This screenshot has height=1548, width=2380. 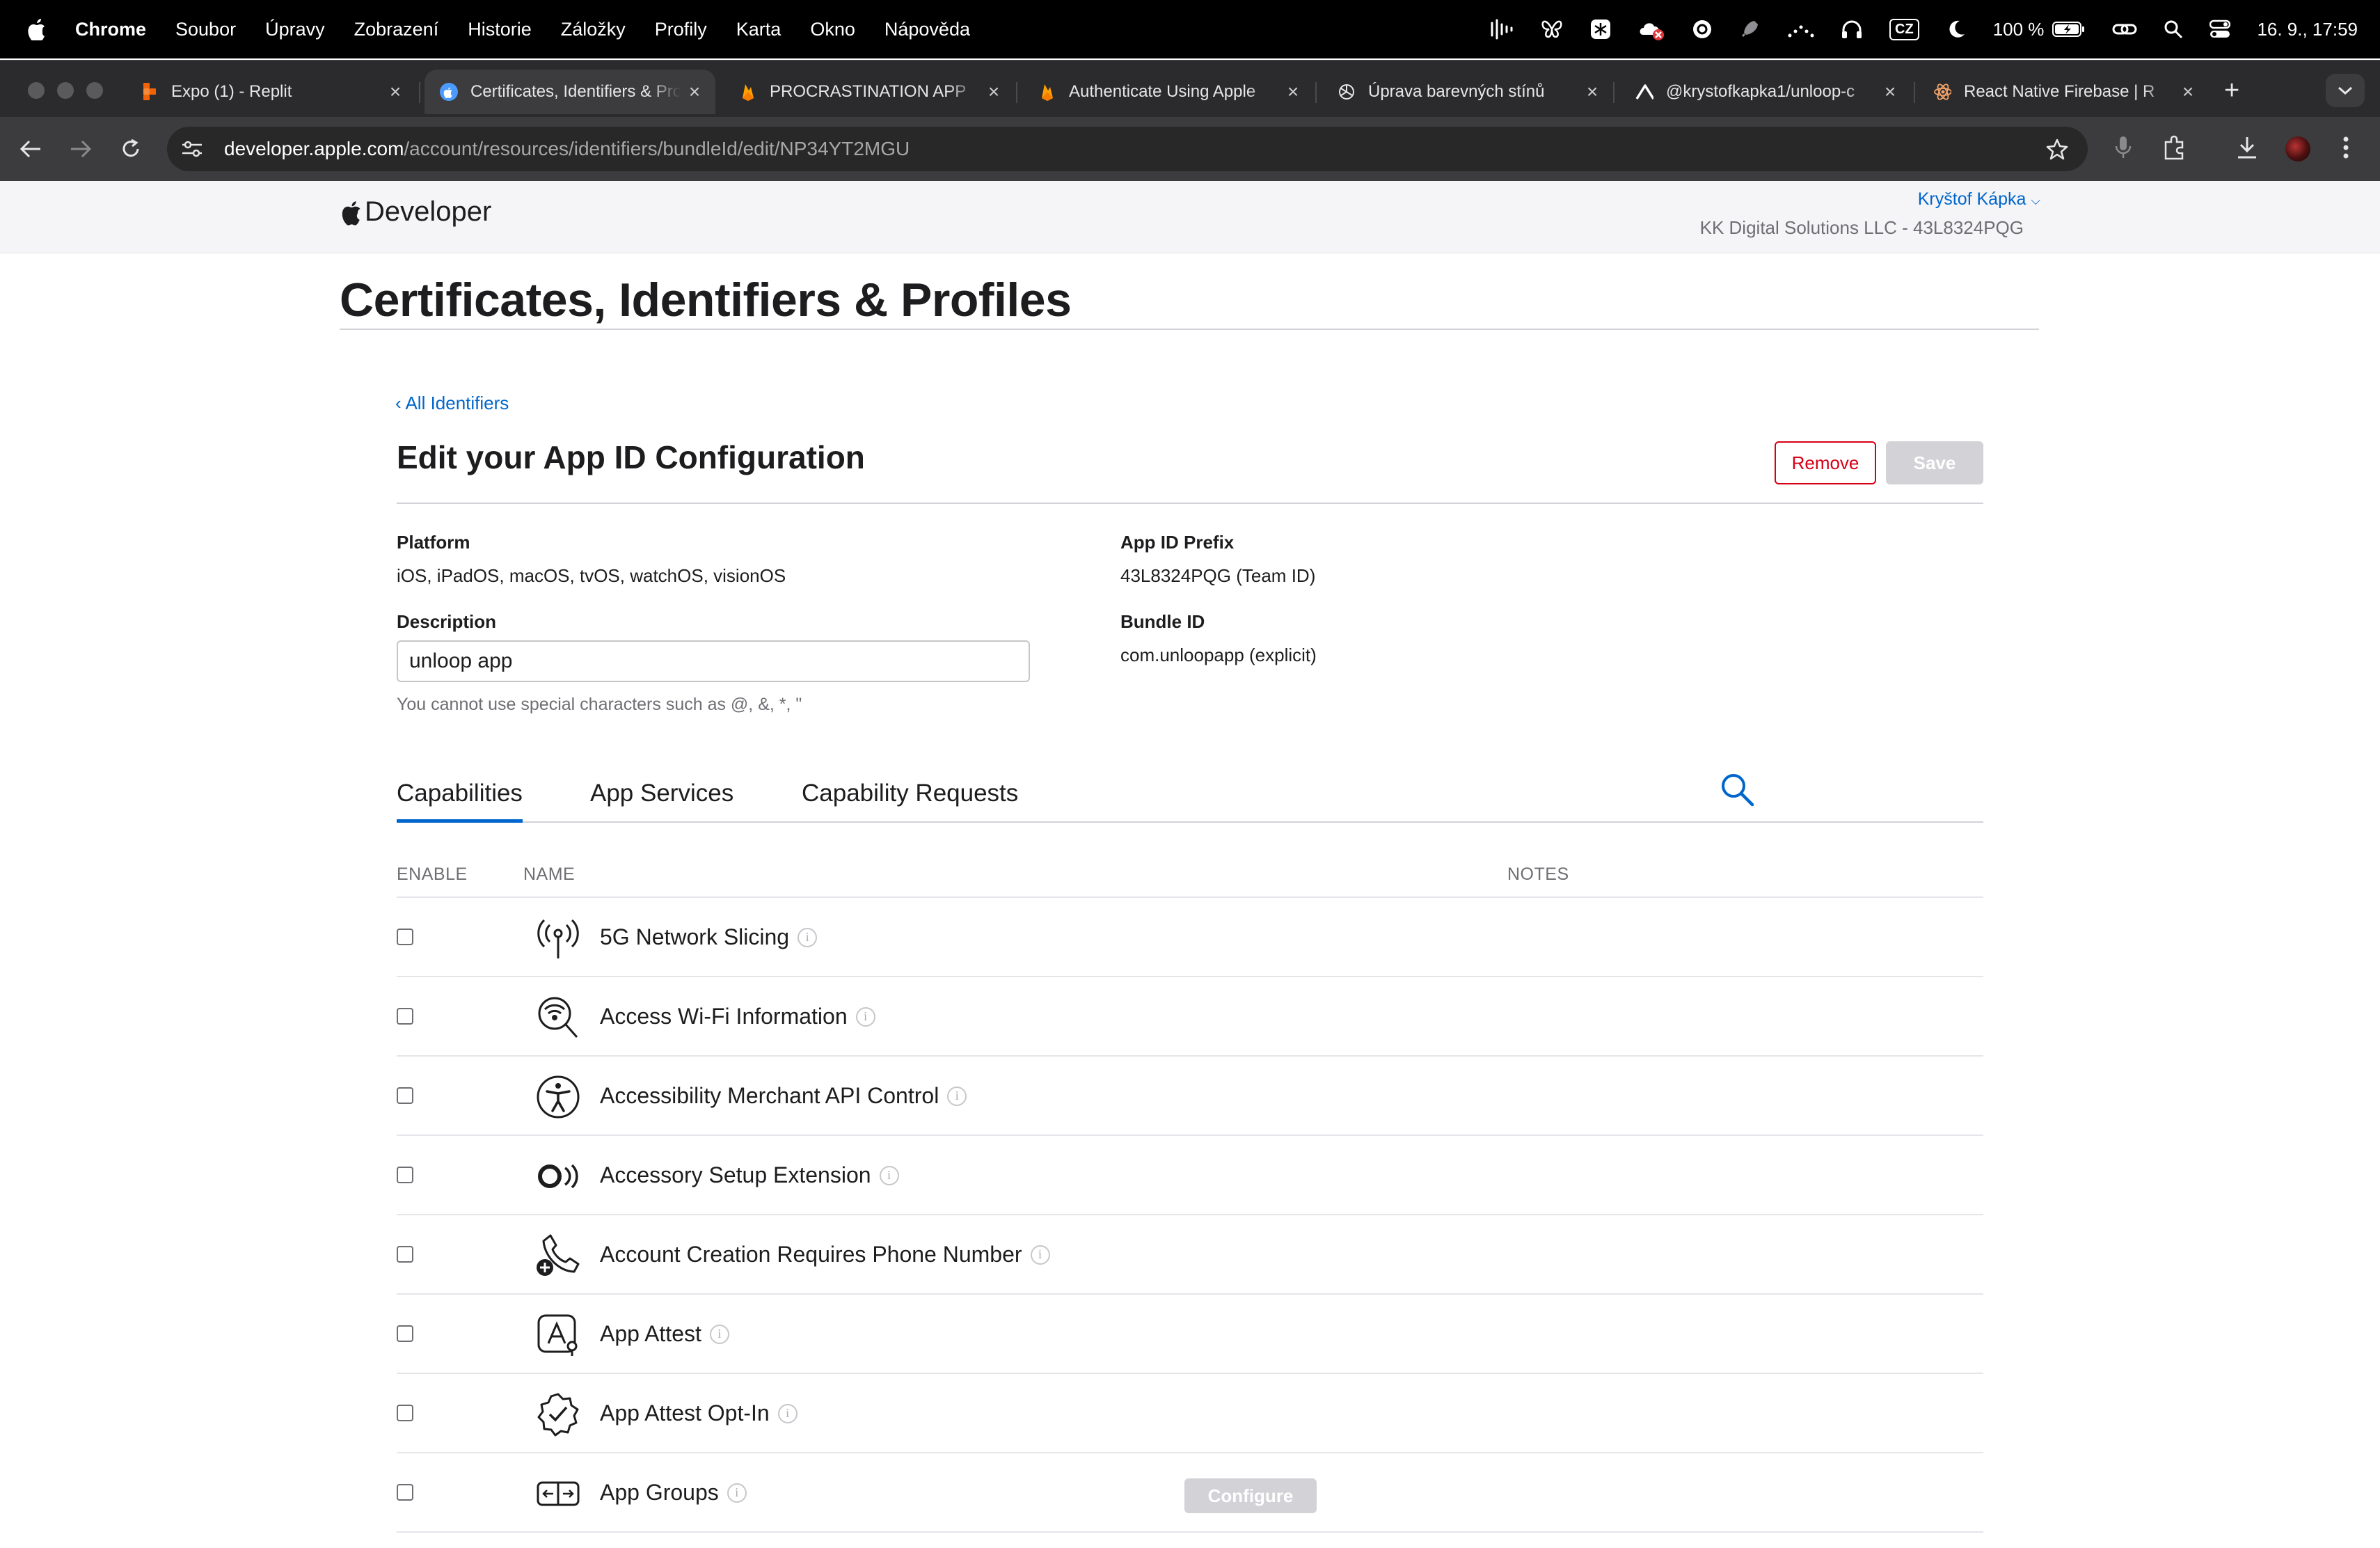 What do you see at coordinates (2173, 29) in the screenshot?
I see `spotlight-search-icon` at bounding box center [2173, 29].